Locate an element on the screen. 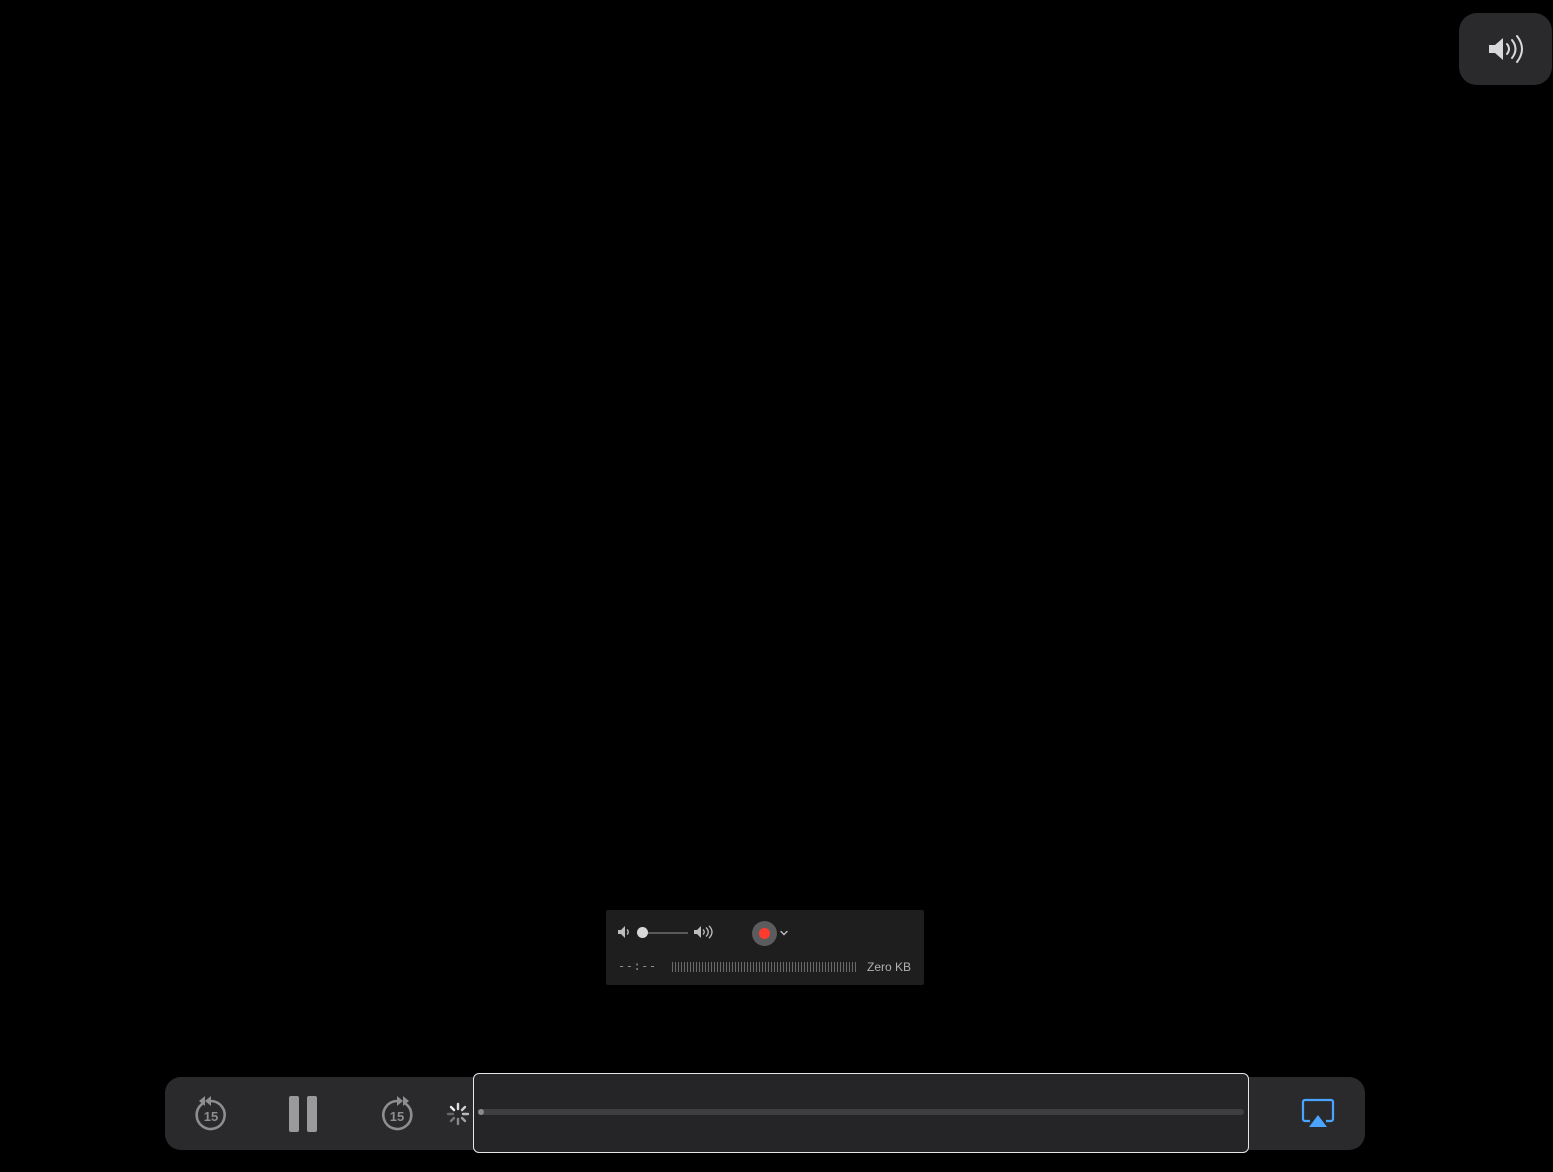 The width and height of the screenshot is (1553, 1172). timeline-scrubber is located at coordinates (861, 1113).